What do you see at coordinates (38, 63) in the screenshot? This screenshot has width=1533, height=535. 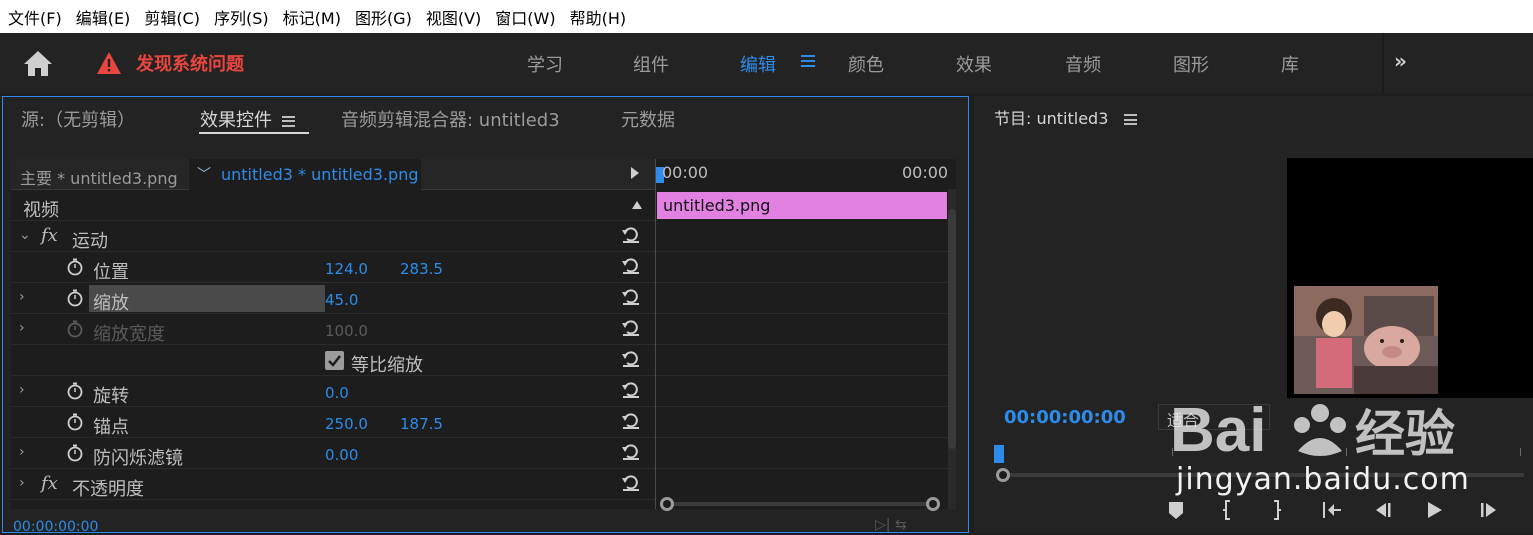 I see `home-icon` at bounding box center [38, 63].